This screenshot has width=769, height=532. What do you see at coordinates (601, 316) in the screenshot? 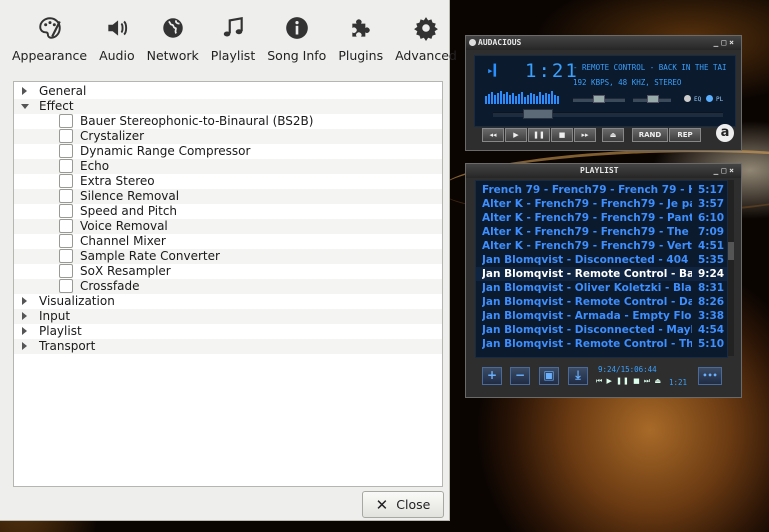
I see `playlist-entry: Jan Blomqvist - Armada - Empty Floor 3:38` at bounding box center [601, 316].